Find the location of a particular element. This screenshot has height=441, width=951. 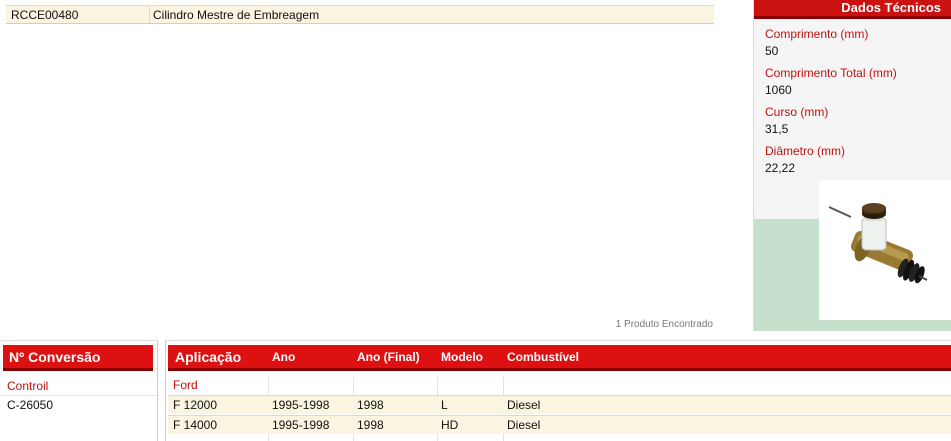

spec-label: Comprimento (mm) is located at coordinates (817, 34).